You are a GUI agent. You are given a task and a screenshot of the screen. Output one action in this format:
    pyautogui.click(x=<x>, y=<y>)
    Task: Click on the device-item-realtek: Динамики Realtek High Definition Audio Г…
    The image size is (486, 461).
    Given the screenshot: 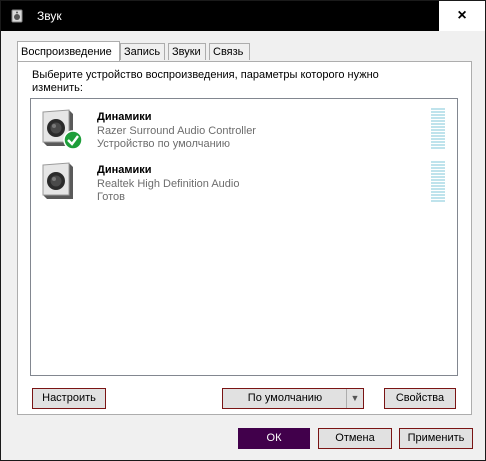 What is the action you would take?
    pyautogui.click(x=244, y=182)
    